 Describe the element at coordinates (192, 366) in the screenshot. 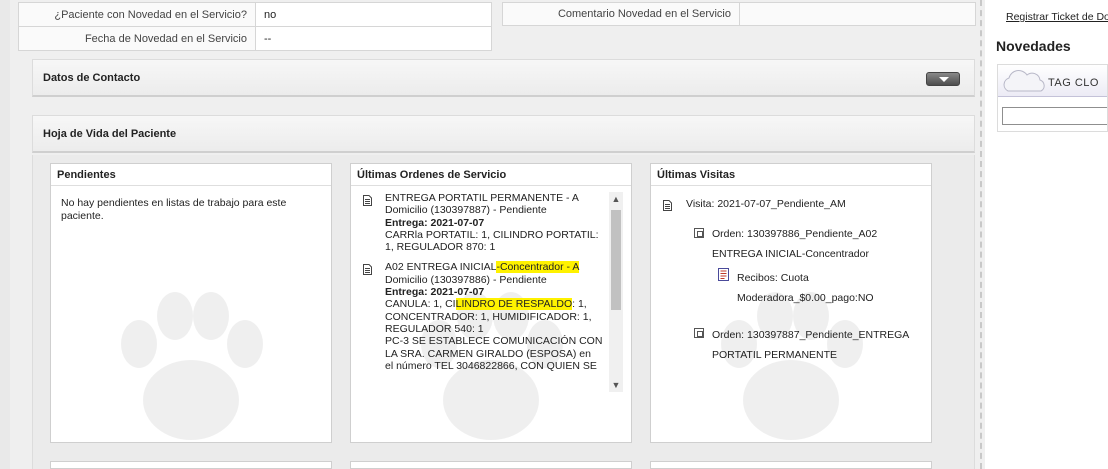

I see `paw-watermark-icon` at that location.